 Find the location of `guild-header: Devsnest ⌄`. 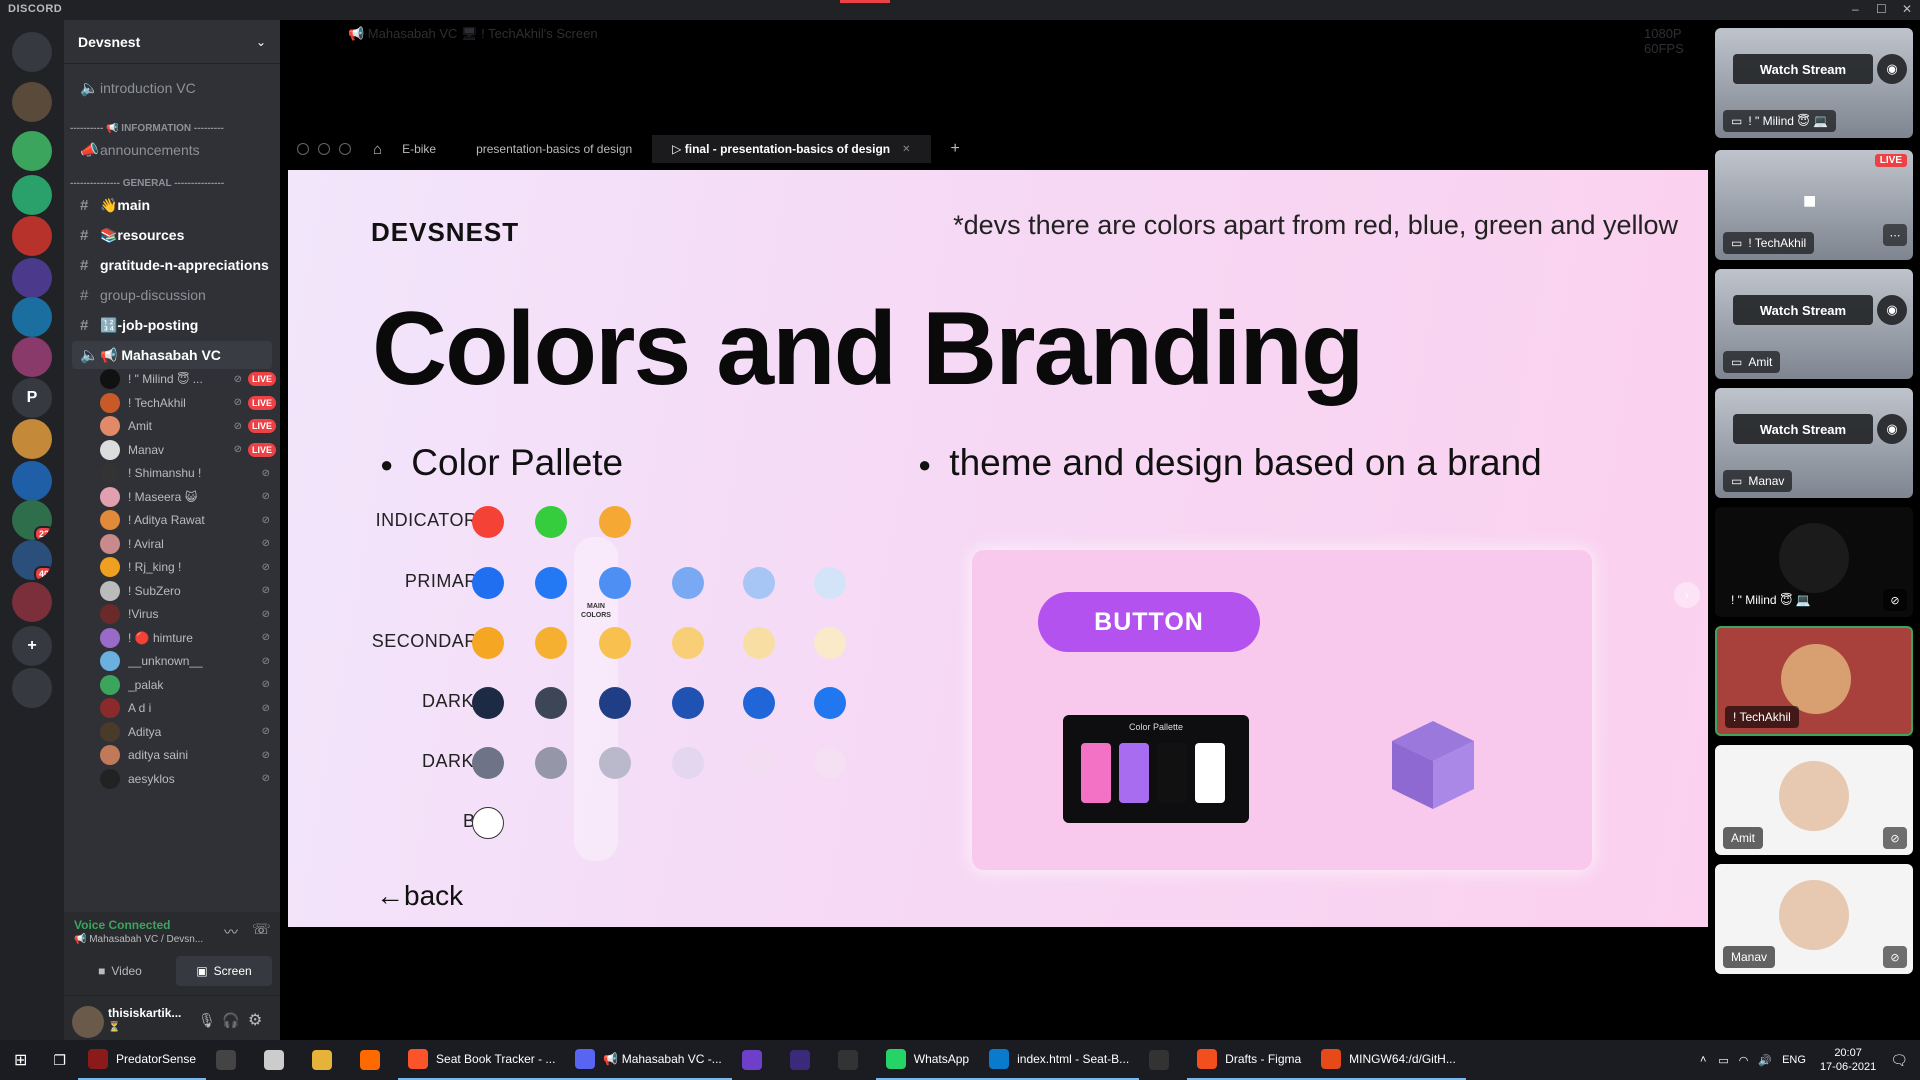

guild-header: Devsnest ⌄ is located at coordinates (172, 42).